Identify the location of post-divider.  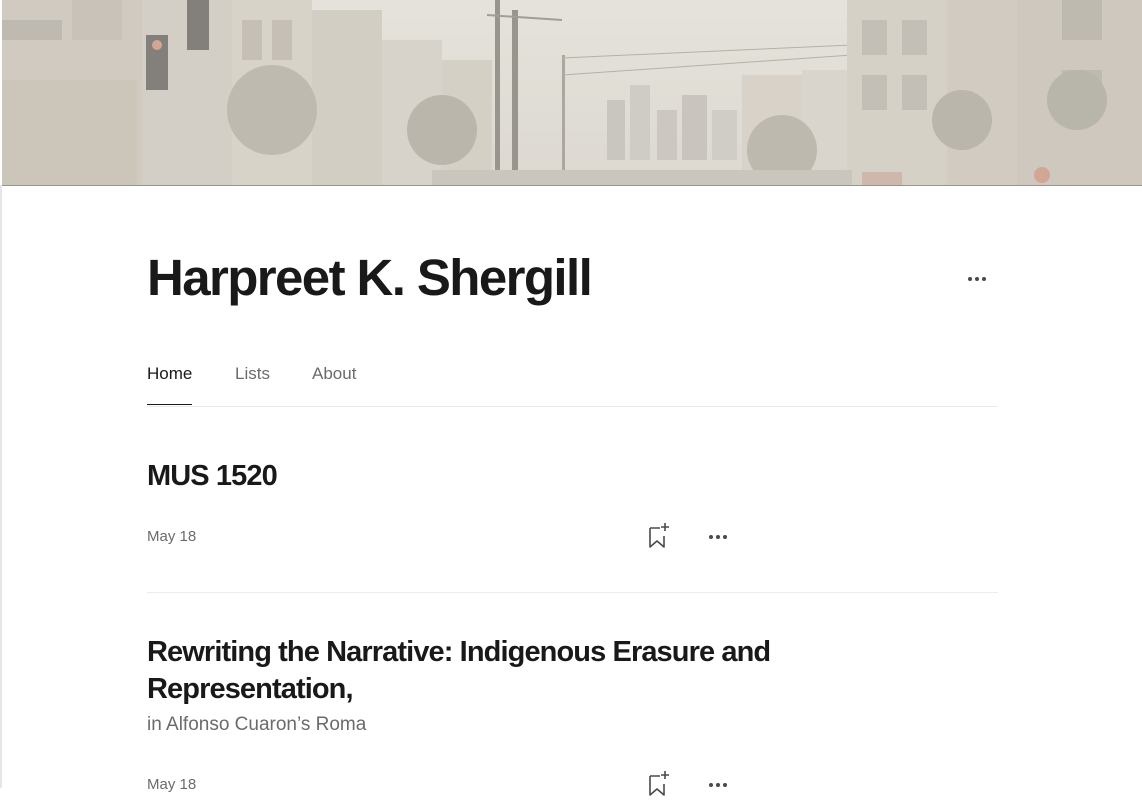
(572, 592).